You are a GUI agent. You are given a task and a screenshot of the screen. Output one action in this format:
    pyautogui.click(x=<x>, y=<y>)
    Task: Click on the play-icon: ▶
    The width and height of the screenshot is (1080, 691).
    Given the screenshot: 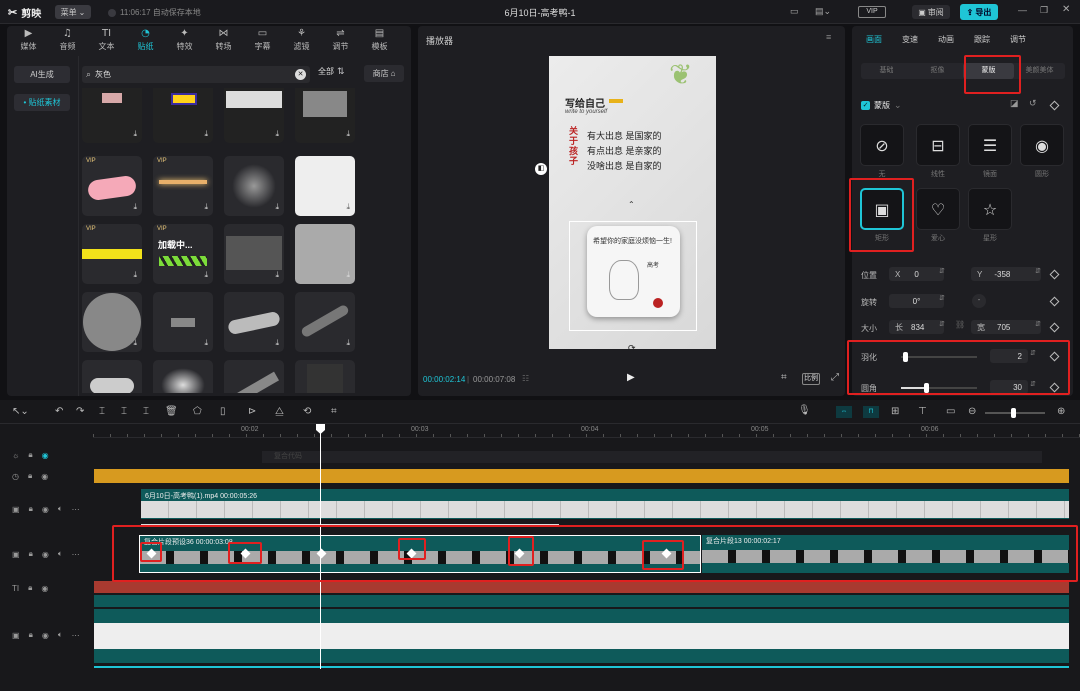 What is the action you would take?
    pyautogui.click(x=631, y=377)
    